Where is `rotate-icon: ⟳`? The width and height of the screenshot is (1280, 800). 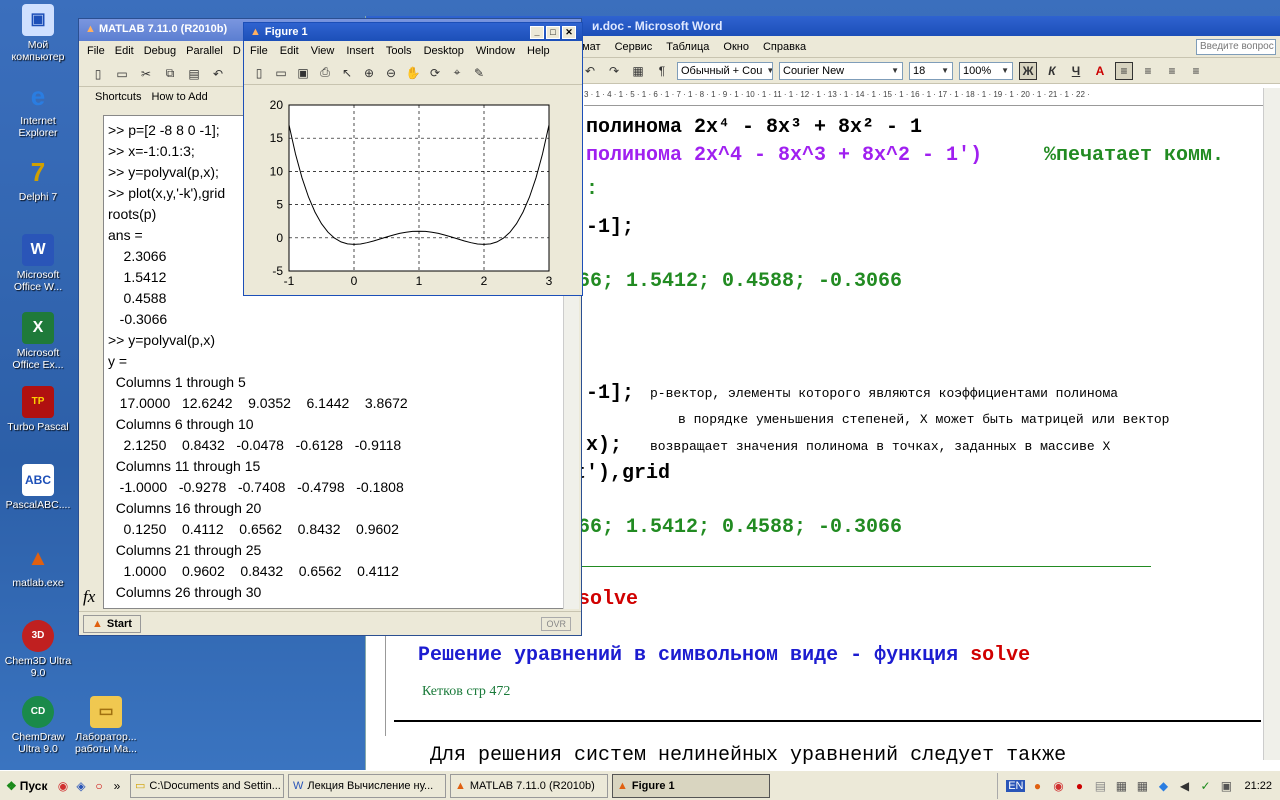
rotate-icon: ⟳ is located at coordinates (435, 73).